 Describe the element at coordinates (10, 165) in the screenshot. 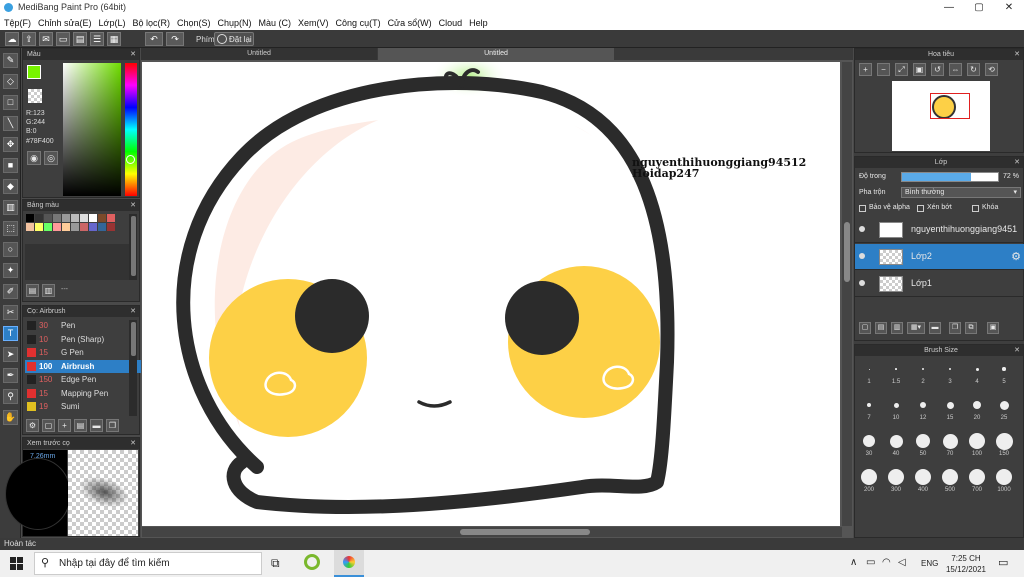

I see `fill-rect-tool-icon: ■` at that location.